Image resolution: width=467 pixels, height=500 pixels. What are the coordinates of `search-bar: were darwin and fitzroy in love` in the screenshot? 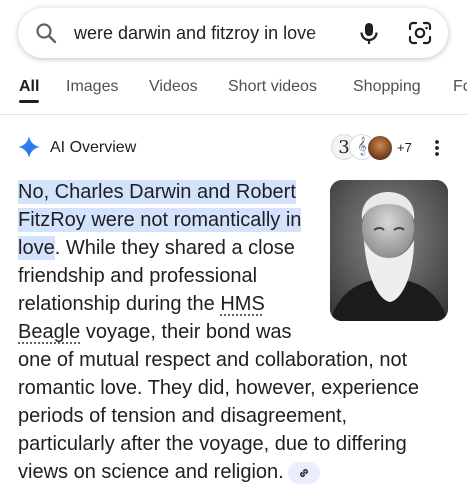 It's located at (233, 33).